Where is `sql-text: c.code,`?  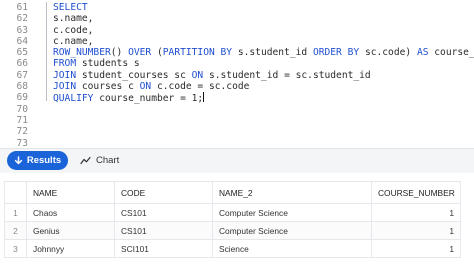 sql-text: c.code, is located at coordinates (73, 30).